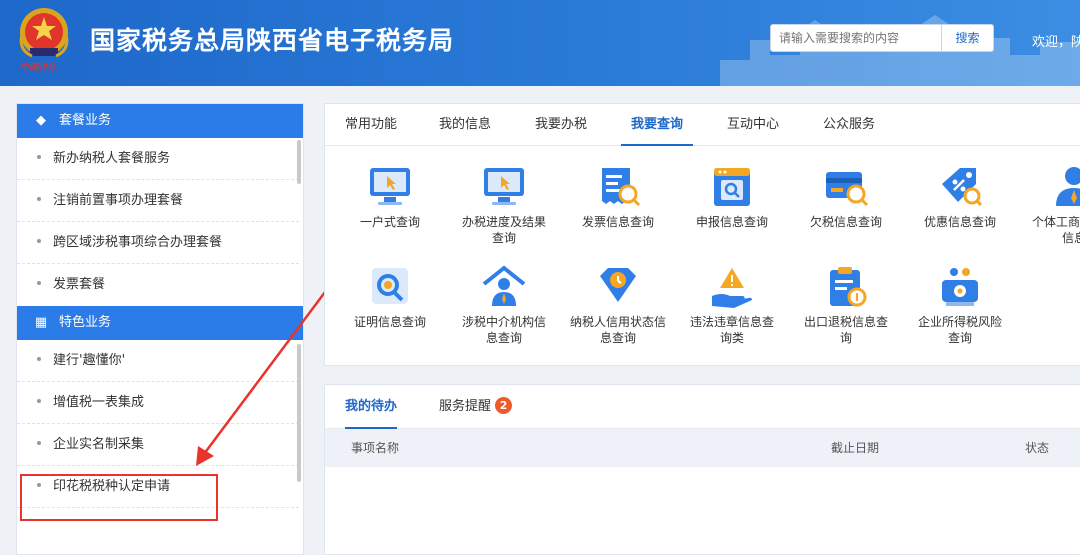  I want to click on credit-icon, so click(618, 287).